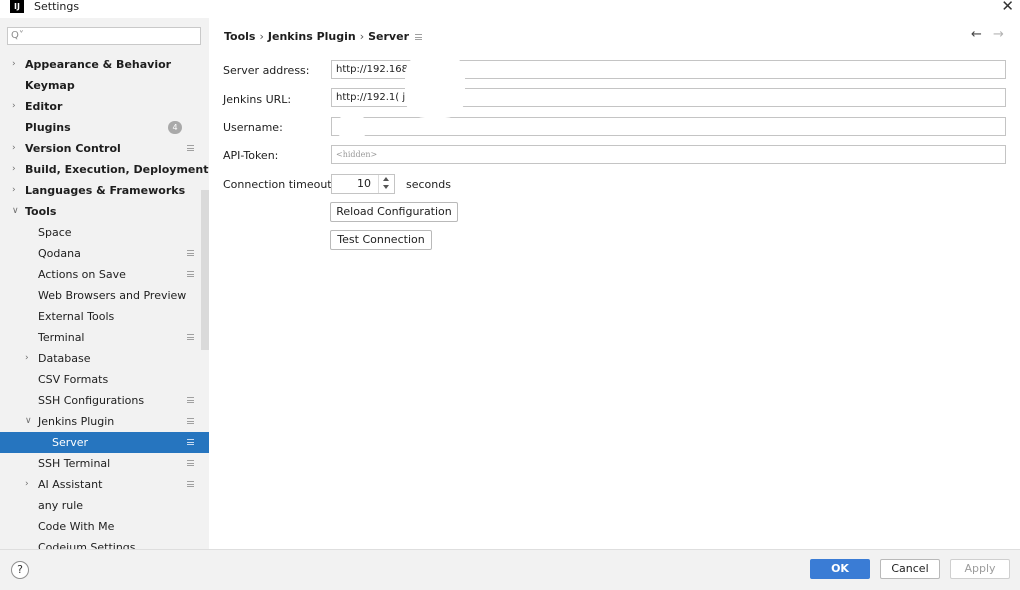  Describe the element at coordinates (104, 253) in the screenshot. I see `sidebar-item: Qodana` at that location.